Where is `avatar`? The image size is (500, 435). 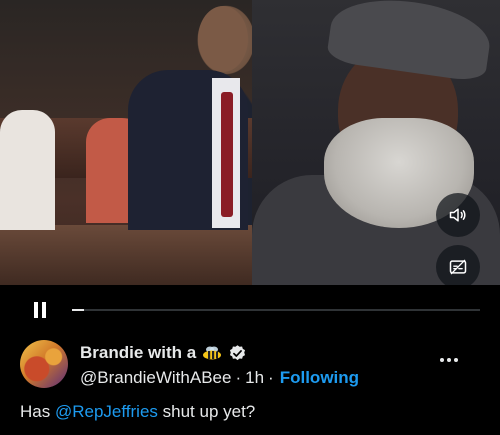 avatar is located at coordinates (44, 364).